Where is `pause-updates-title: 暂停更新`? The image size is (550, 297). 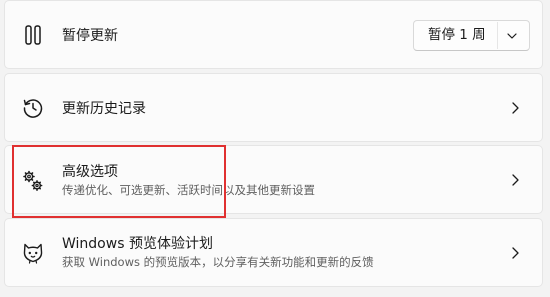 pause-updates-title: 暂停更新 is located at coordinates (90, 36).